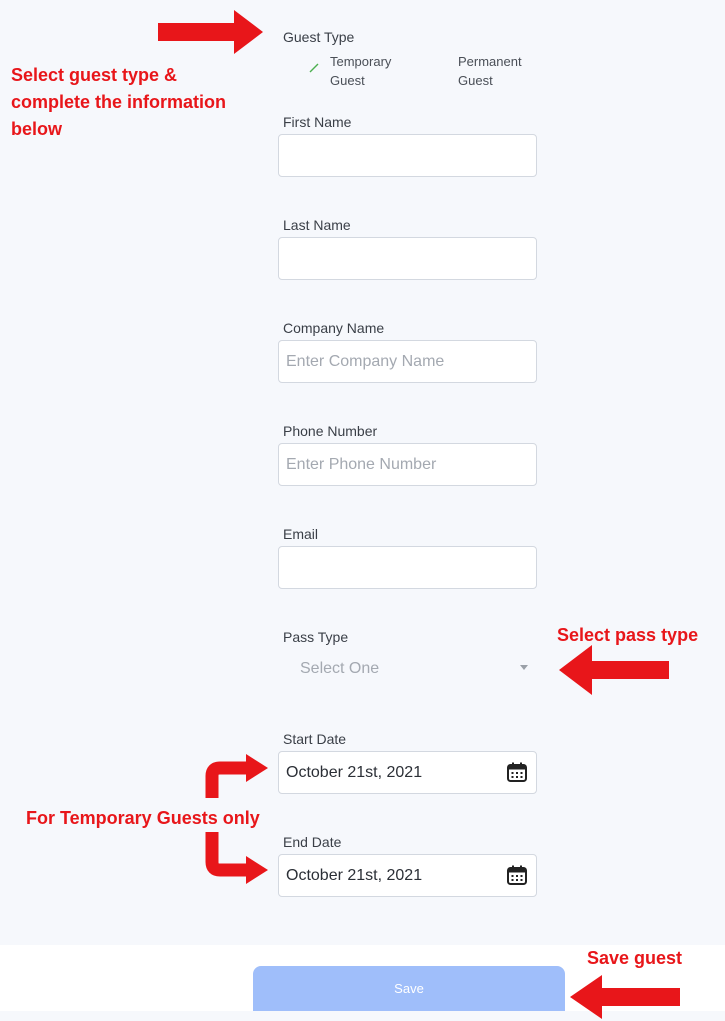 This screenshot has width=725, height=1021. Describe the element at coordinates (334, 328) in the screenshot. I see `company-name-label: Company Name` at that location.